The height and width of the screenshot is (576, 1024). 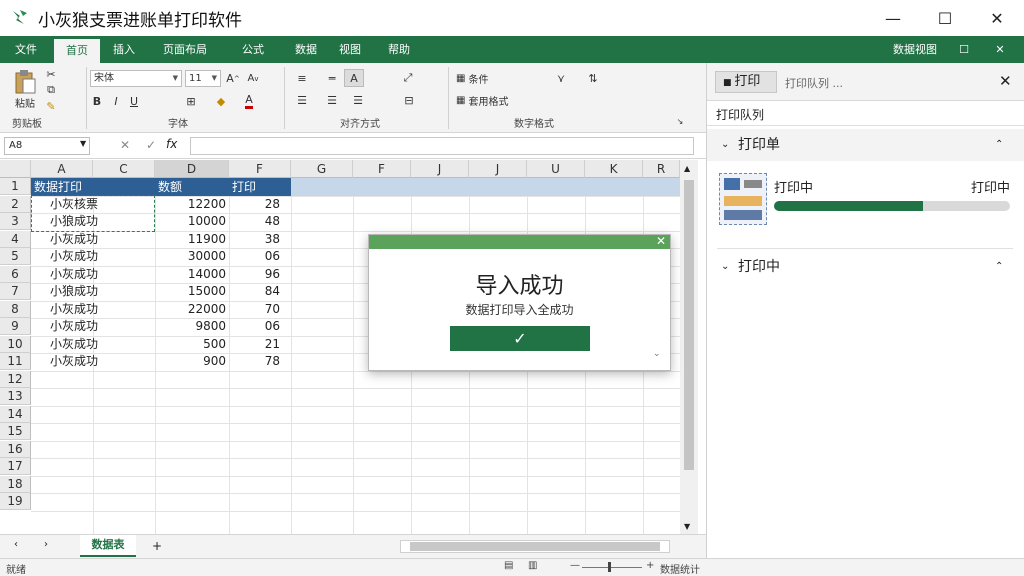 What do you see at coordinates (15, 274) in the screenshot?
I see `row-header: 6` at bounding box center [15, 274].